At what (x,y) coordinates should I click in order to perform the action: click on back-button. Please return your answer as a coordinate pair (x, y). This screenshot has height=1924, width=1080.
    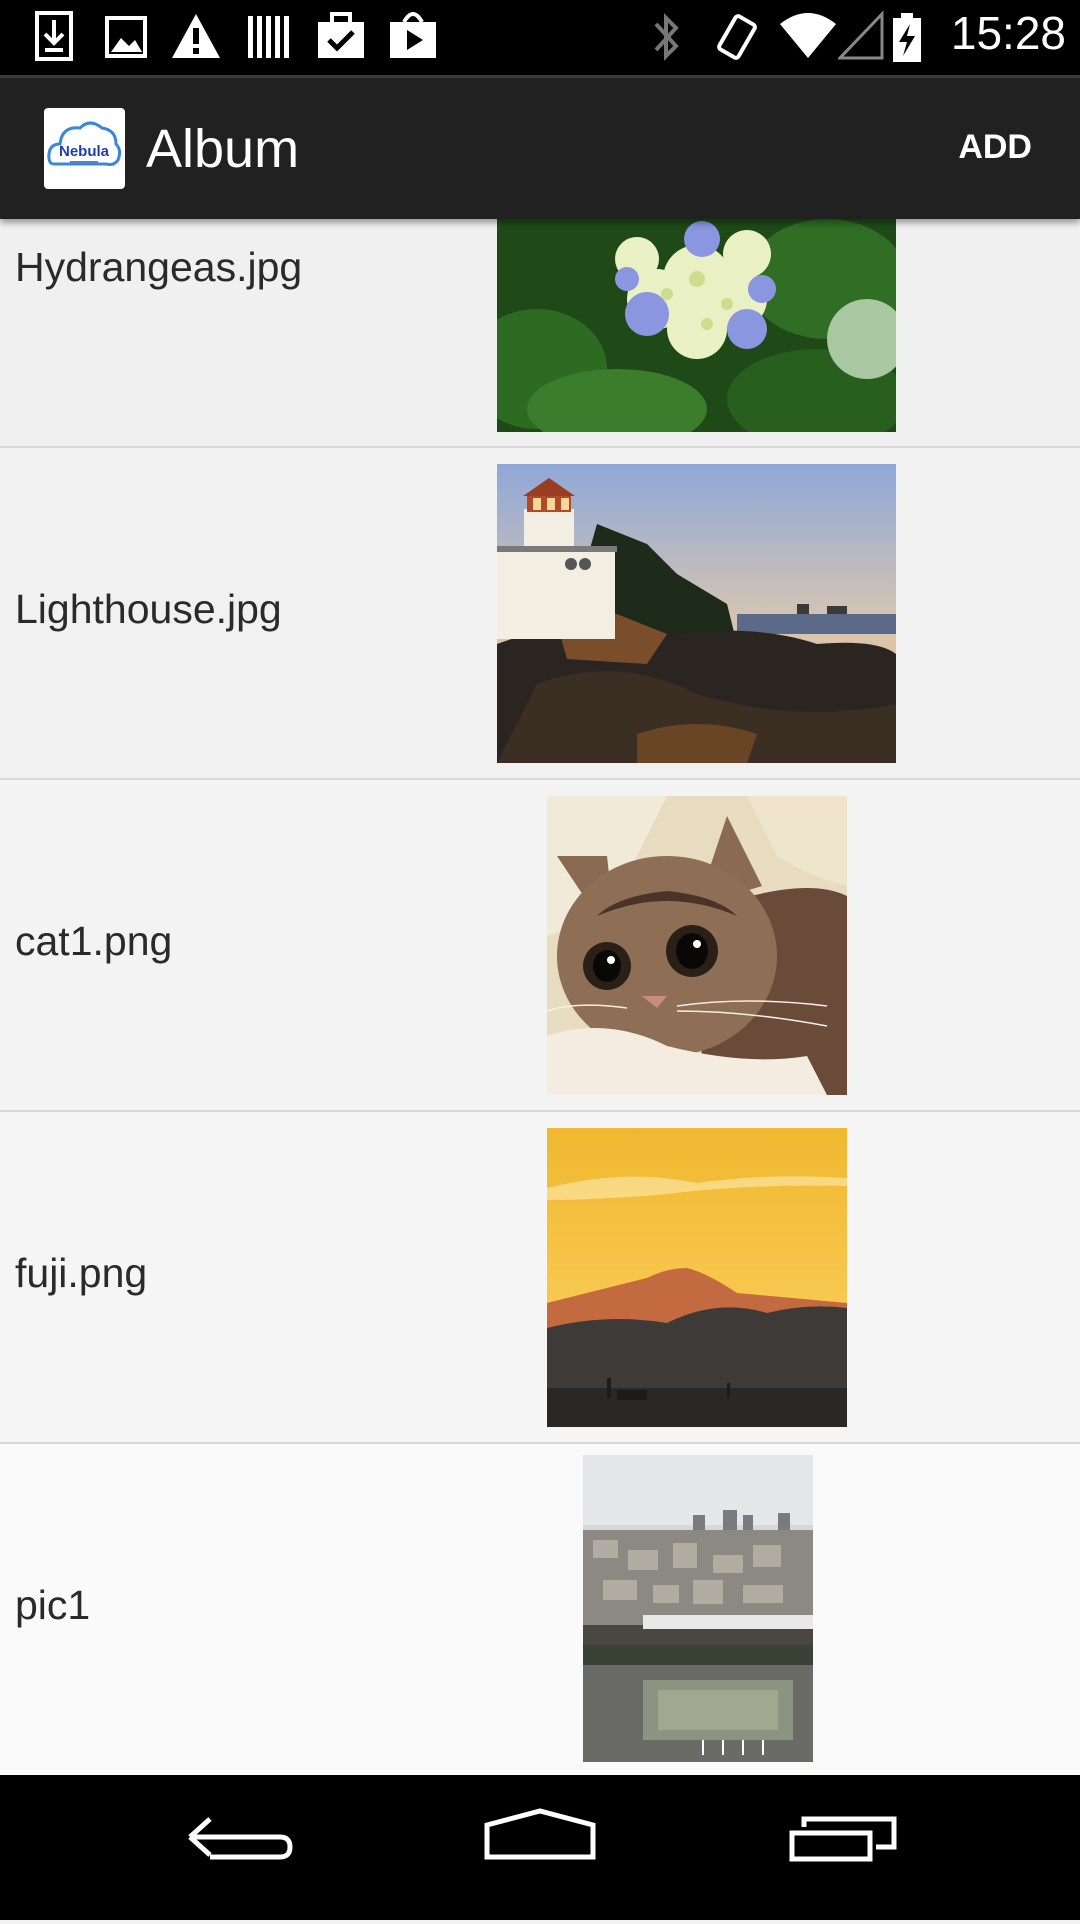
    Looking at the image, I should click on (240, 1847).